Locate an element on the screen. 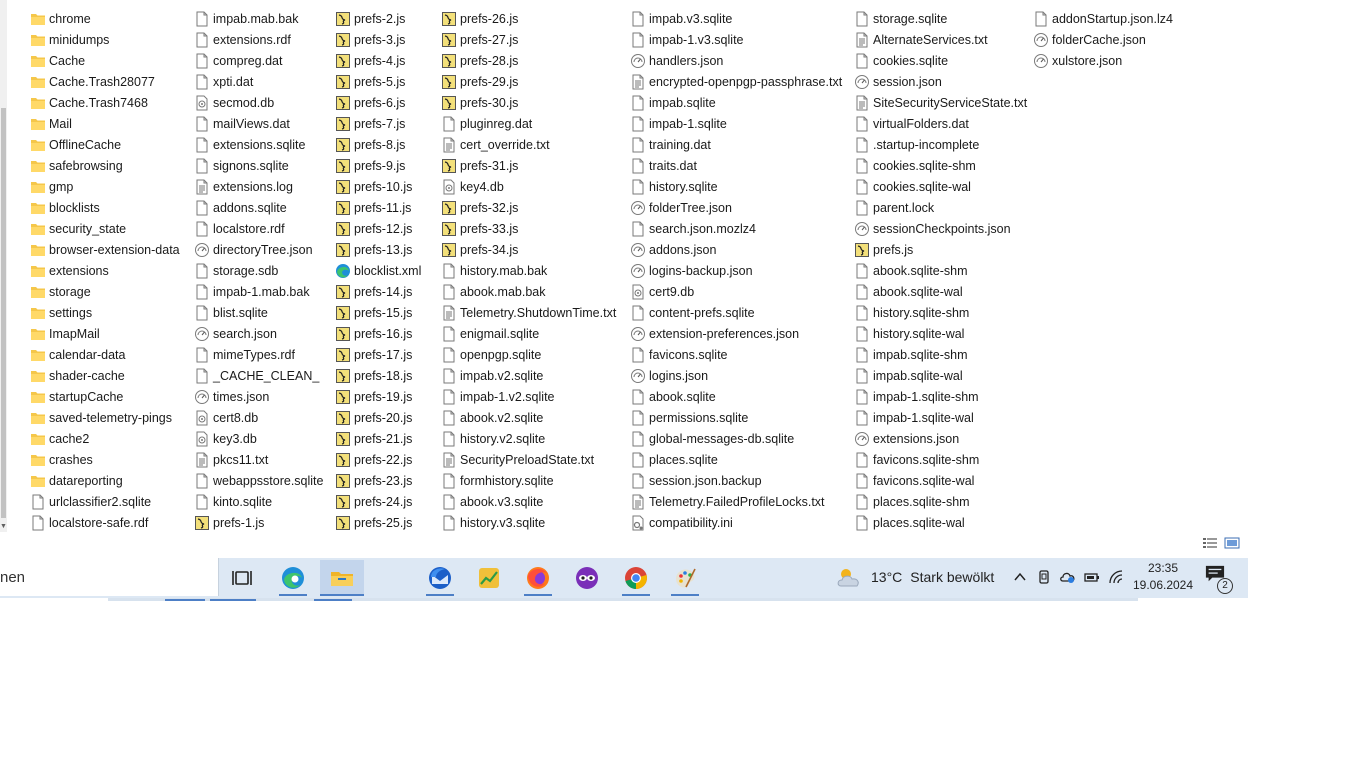  file-item: prefs-11.js is located at coordinates (378, 207).